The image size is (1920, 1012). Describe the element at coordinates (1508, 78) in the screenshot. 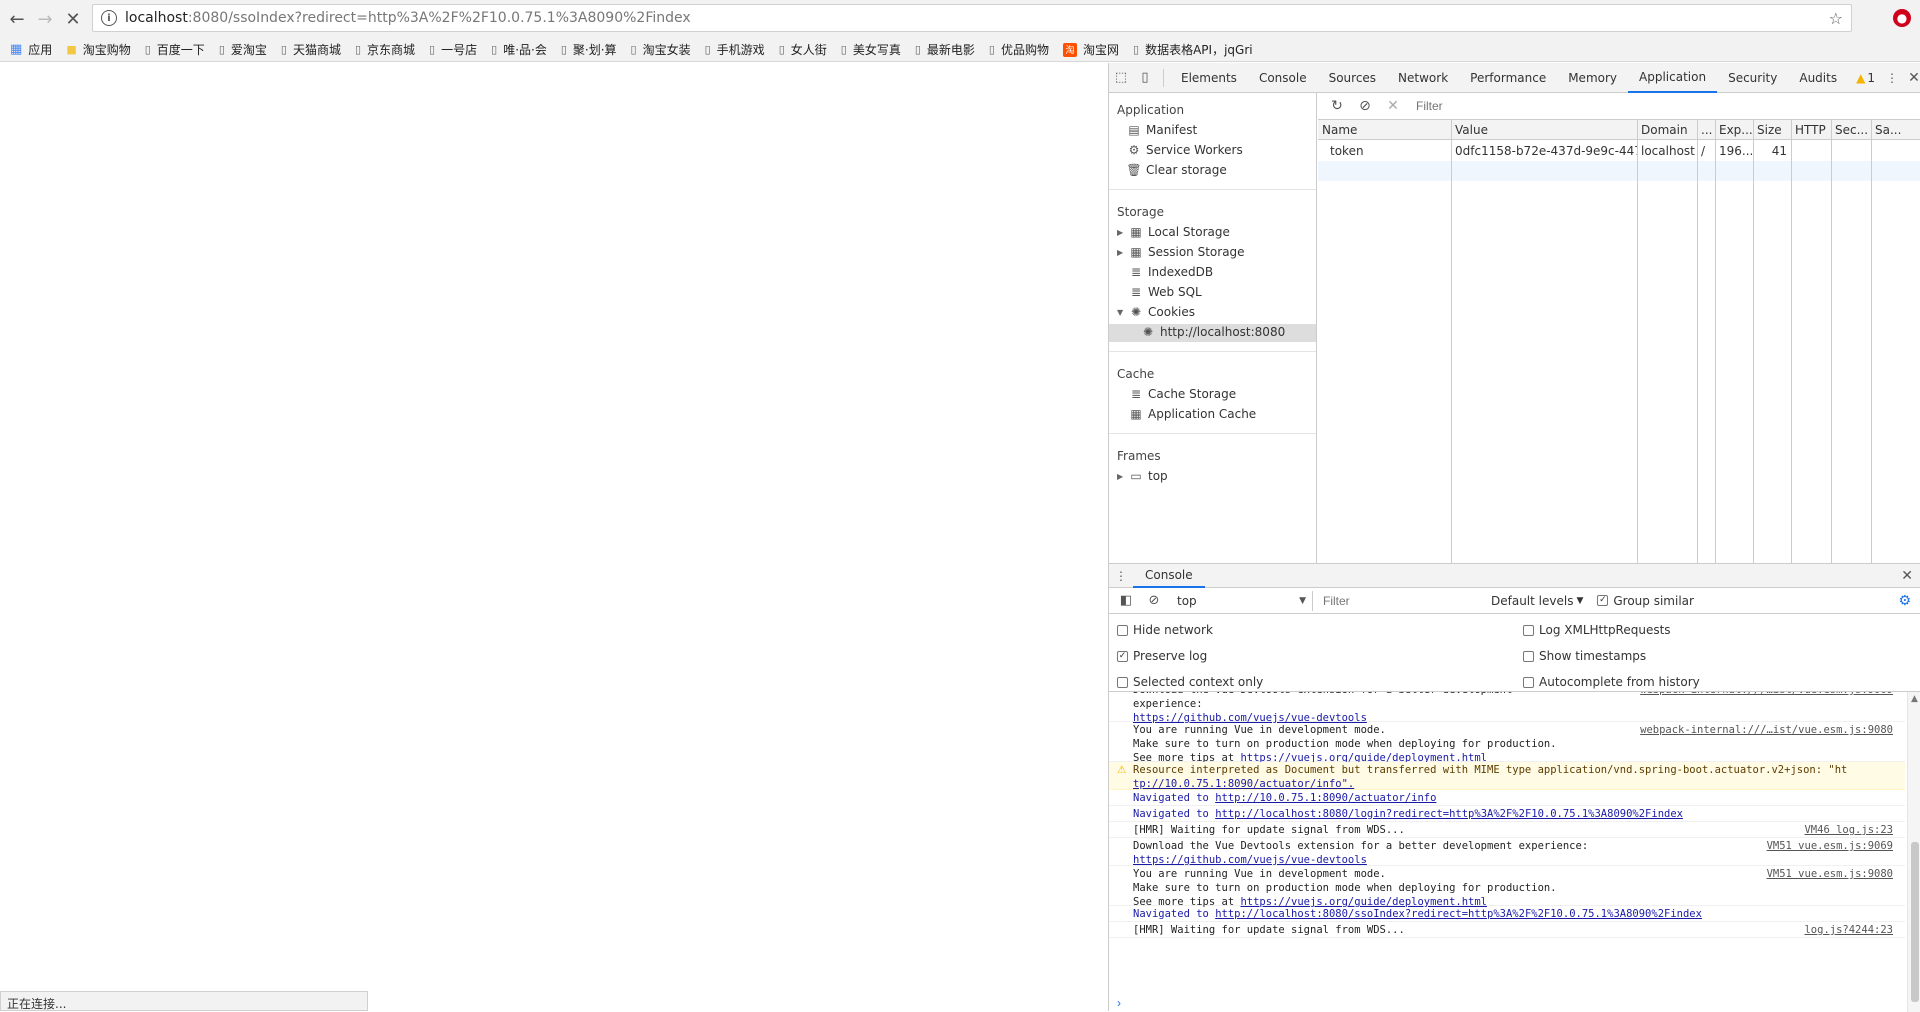

I see `tab-performance: Performance` at that location.